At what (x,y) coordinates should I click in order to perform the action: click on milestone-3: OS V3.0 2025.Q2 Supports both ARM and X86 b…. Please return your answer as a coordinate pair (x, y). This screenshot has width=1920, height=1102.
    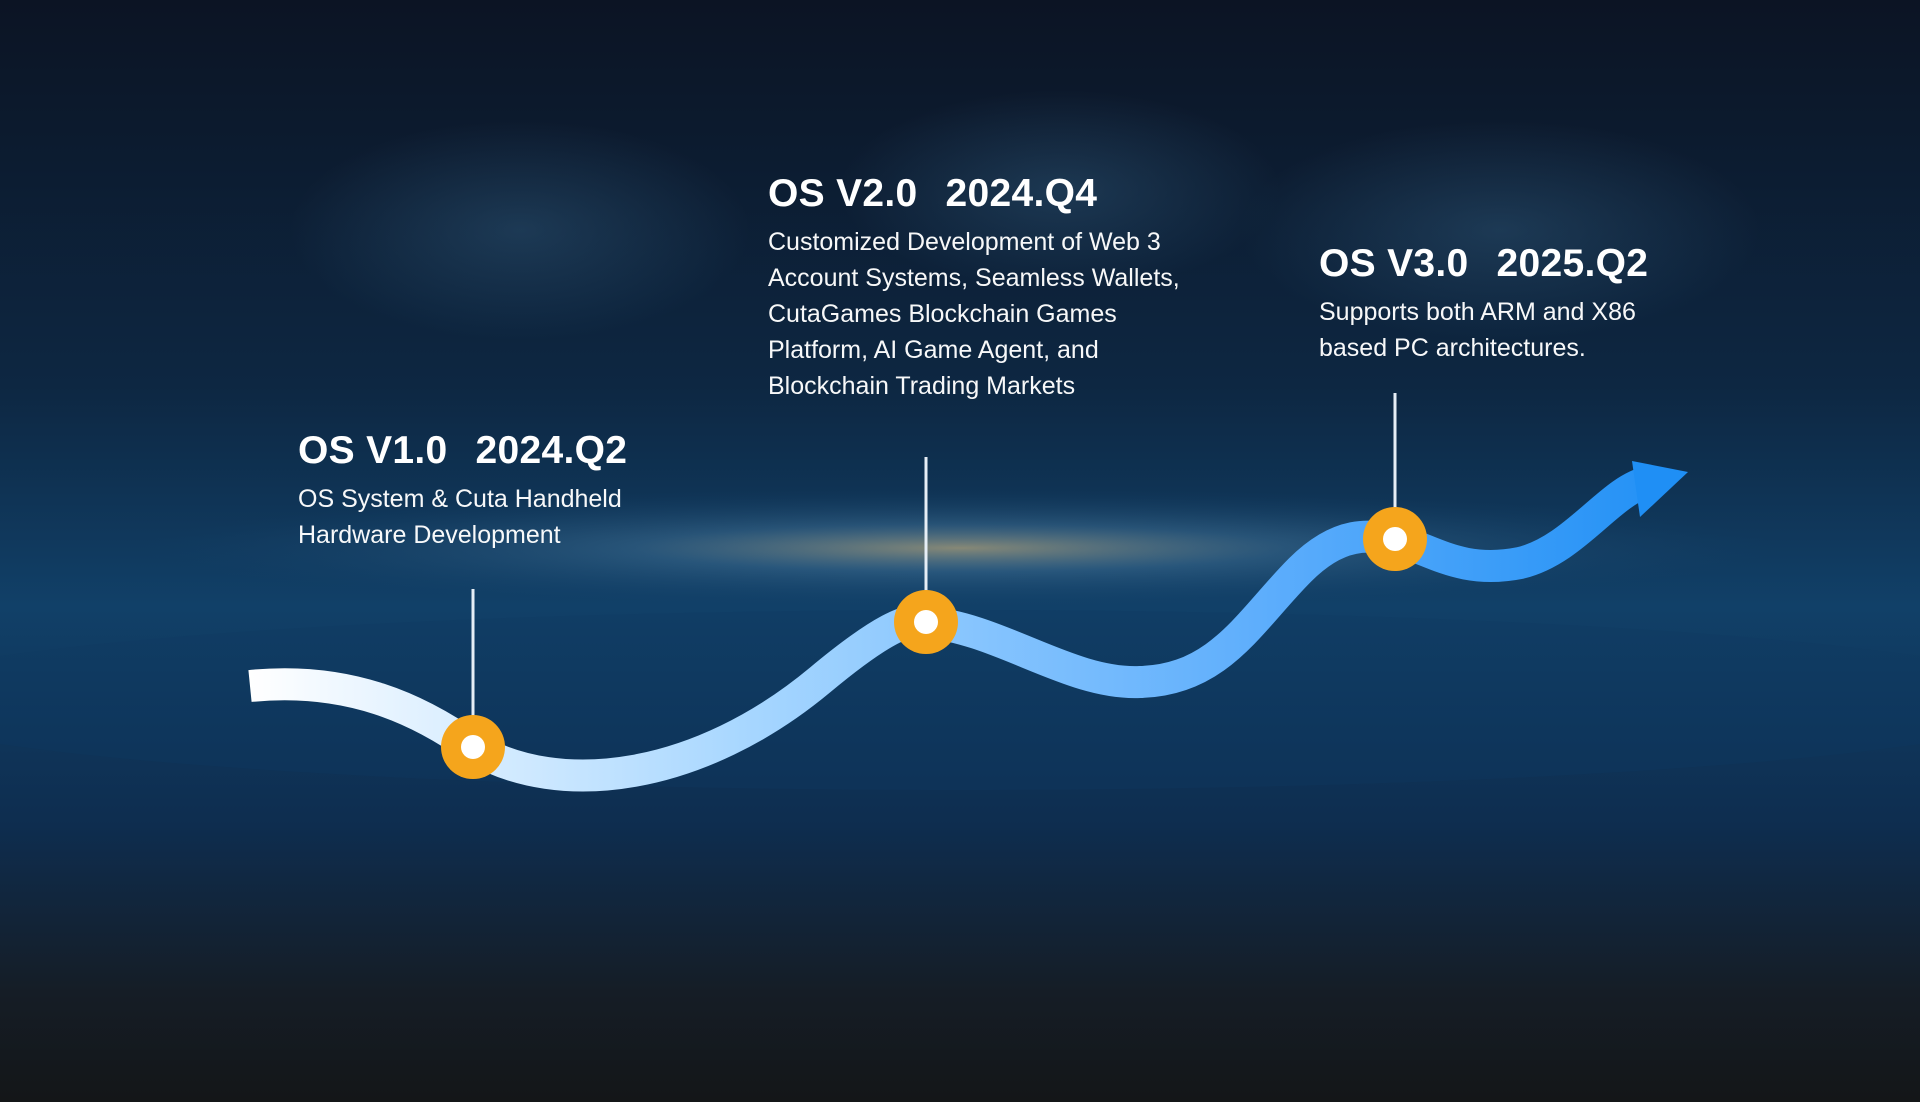
    Looking at the image, I should click on (1484, 304).